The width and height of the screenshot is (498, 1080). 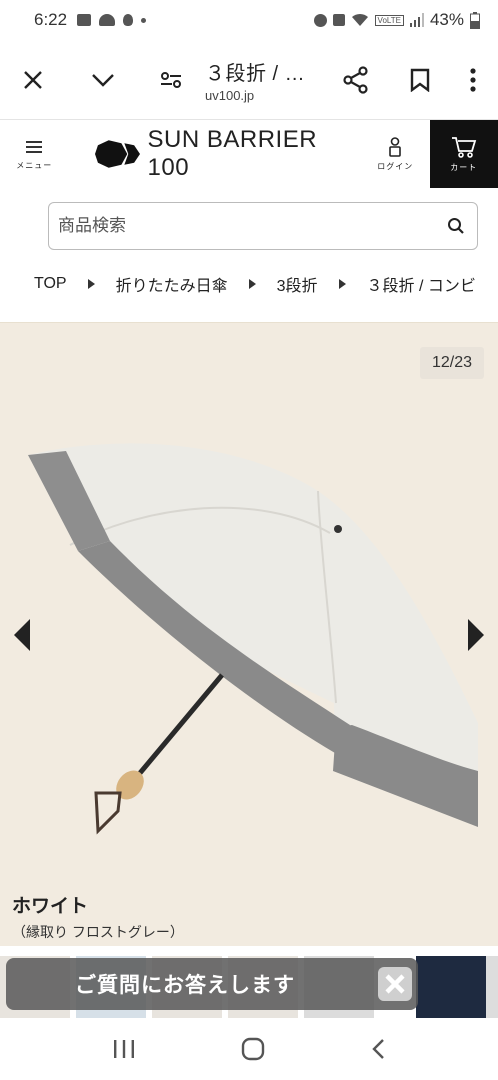 I want to click on breadcrumb-item-current: ３段折 / コンビ, so click(x=421, y=286).